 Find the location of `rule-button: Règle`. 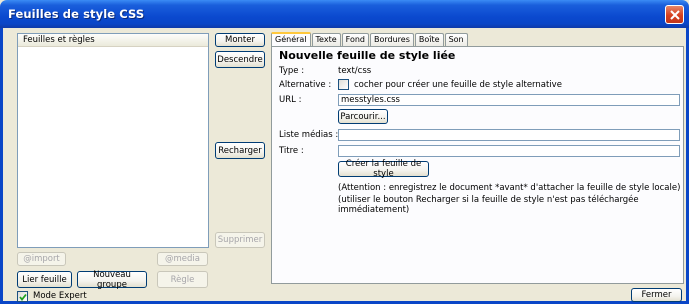

rule-button: Règle is located at coordinates (182, 279).